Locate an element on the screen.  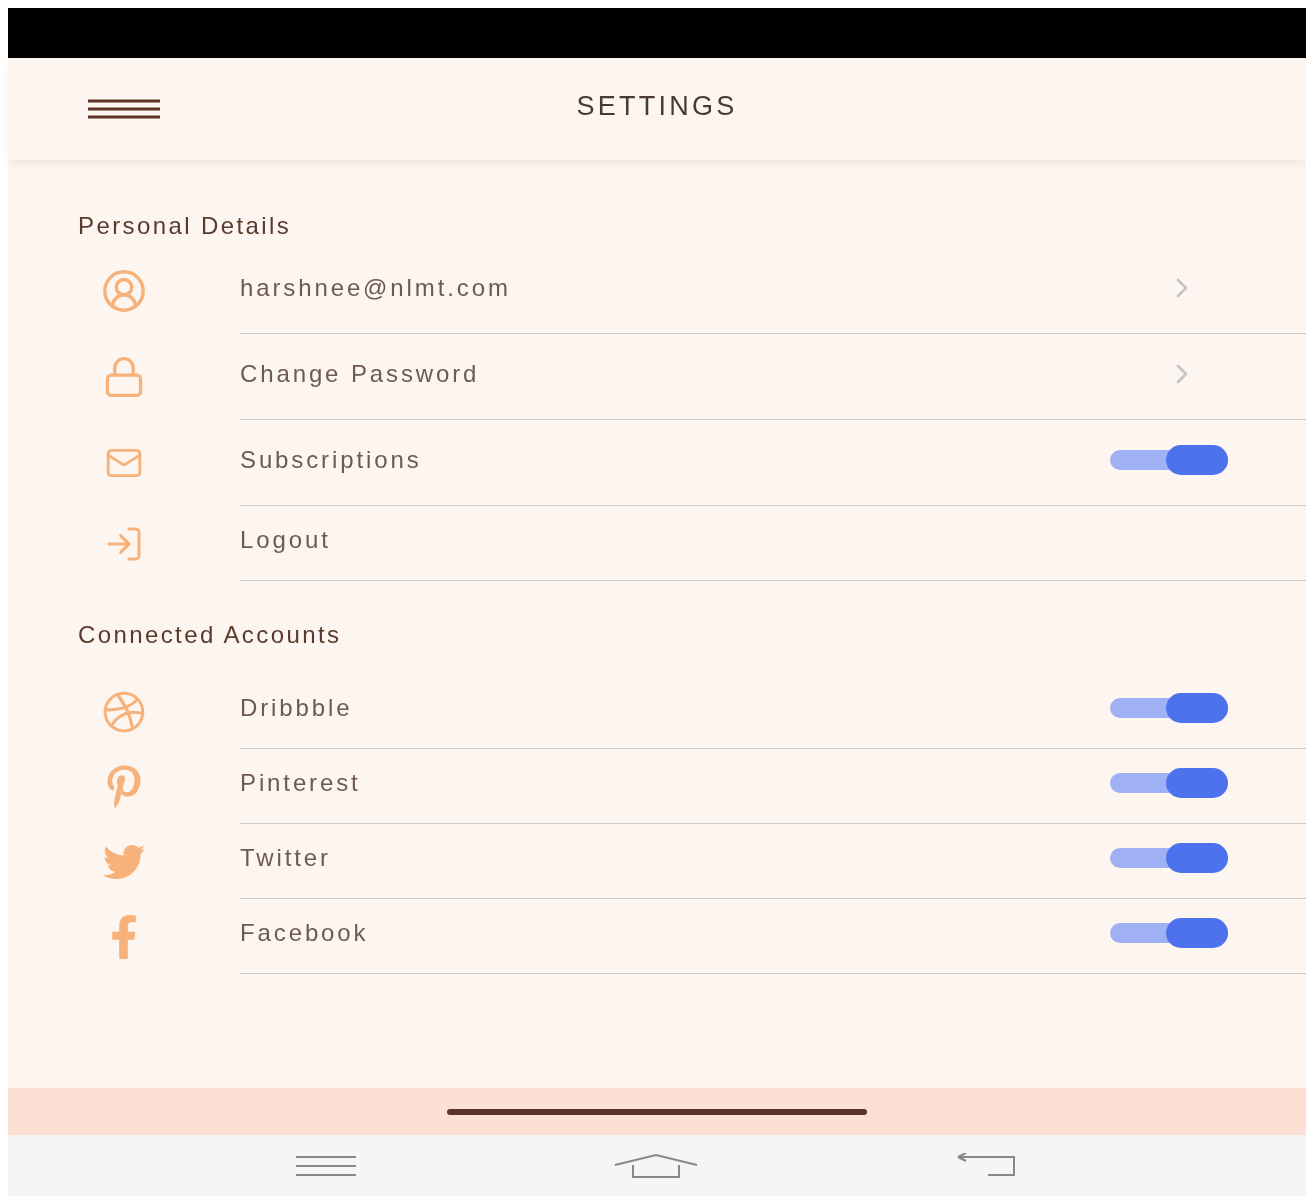
row-label: Subscriptions is located at coordinates (331, 459).